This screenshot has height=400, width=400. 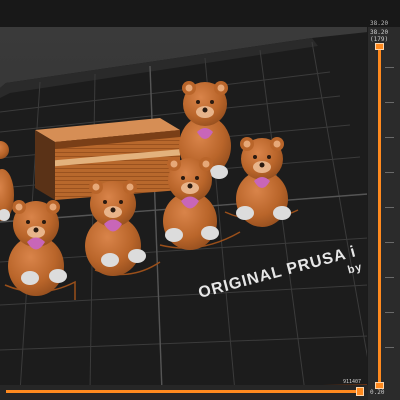 I want to click on slider-track, so click(x=379, y=215).